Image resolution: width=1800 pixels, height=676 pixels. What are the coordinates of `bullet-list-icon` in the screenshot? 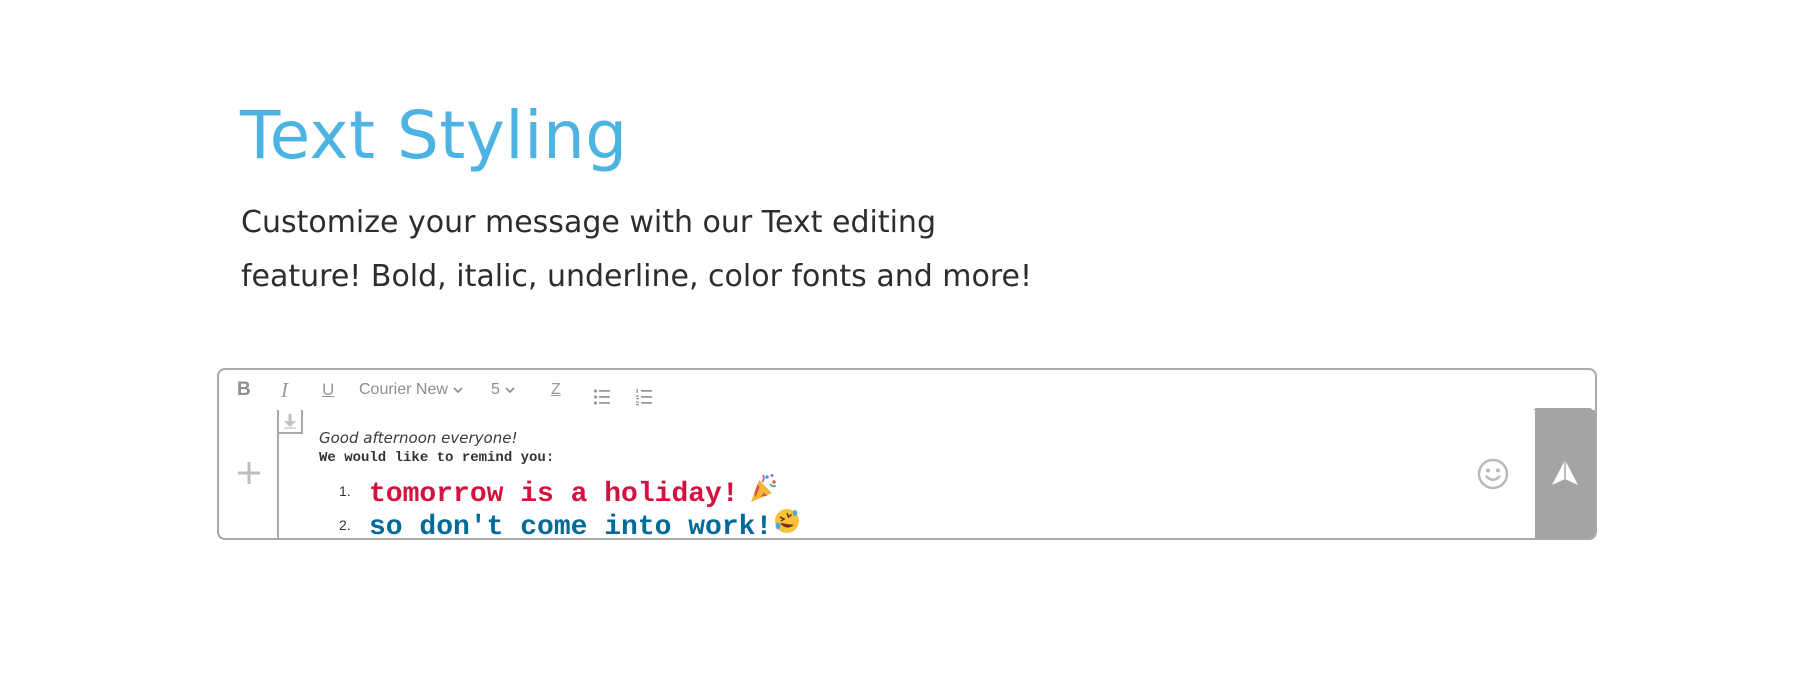 It's located at (602, 393).